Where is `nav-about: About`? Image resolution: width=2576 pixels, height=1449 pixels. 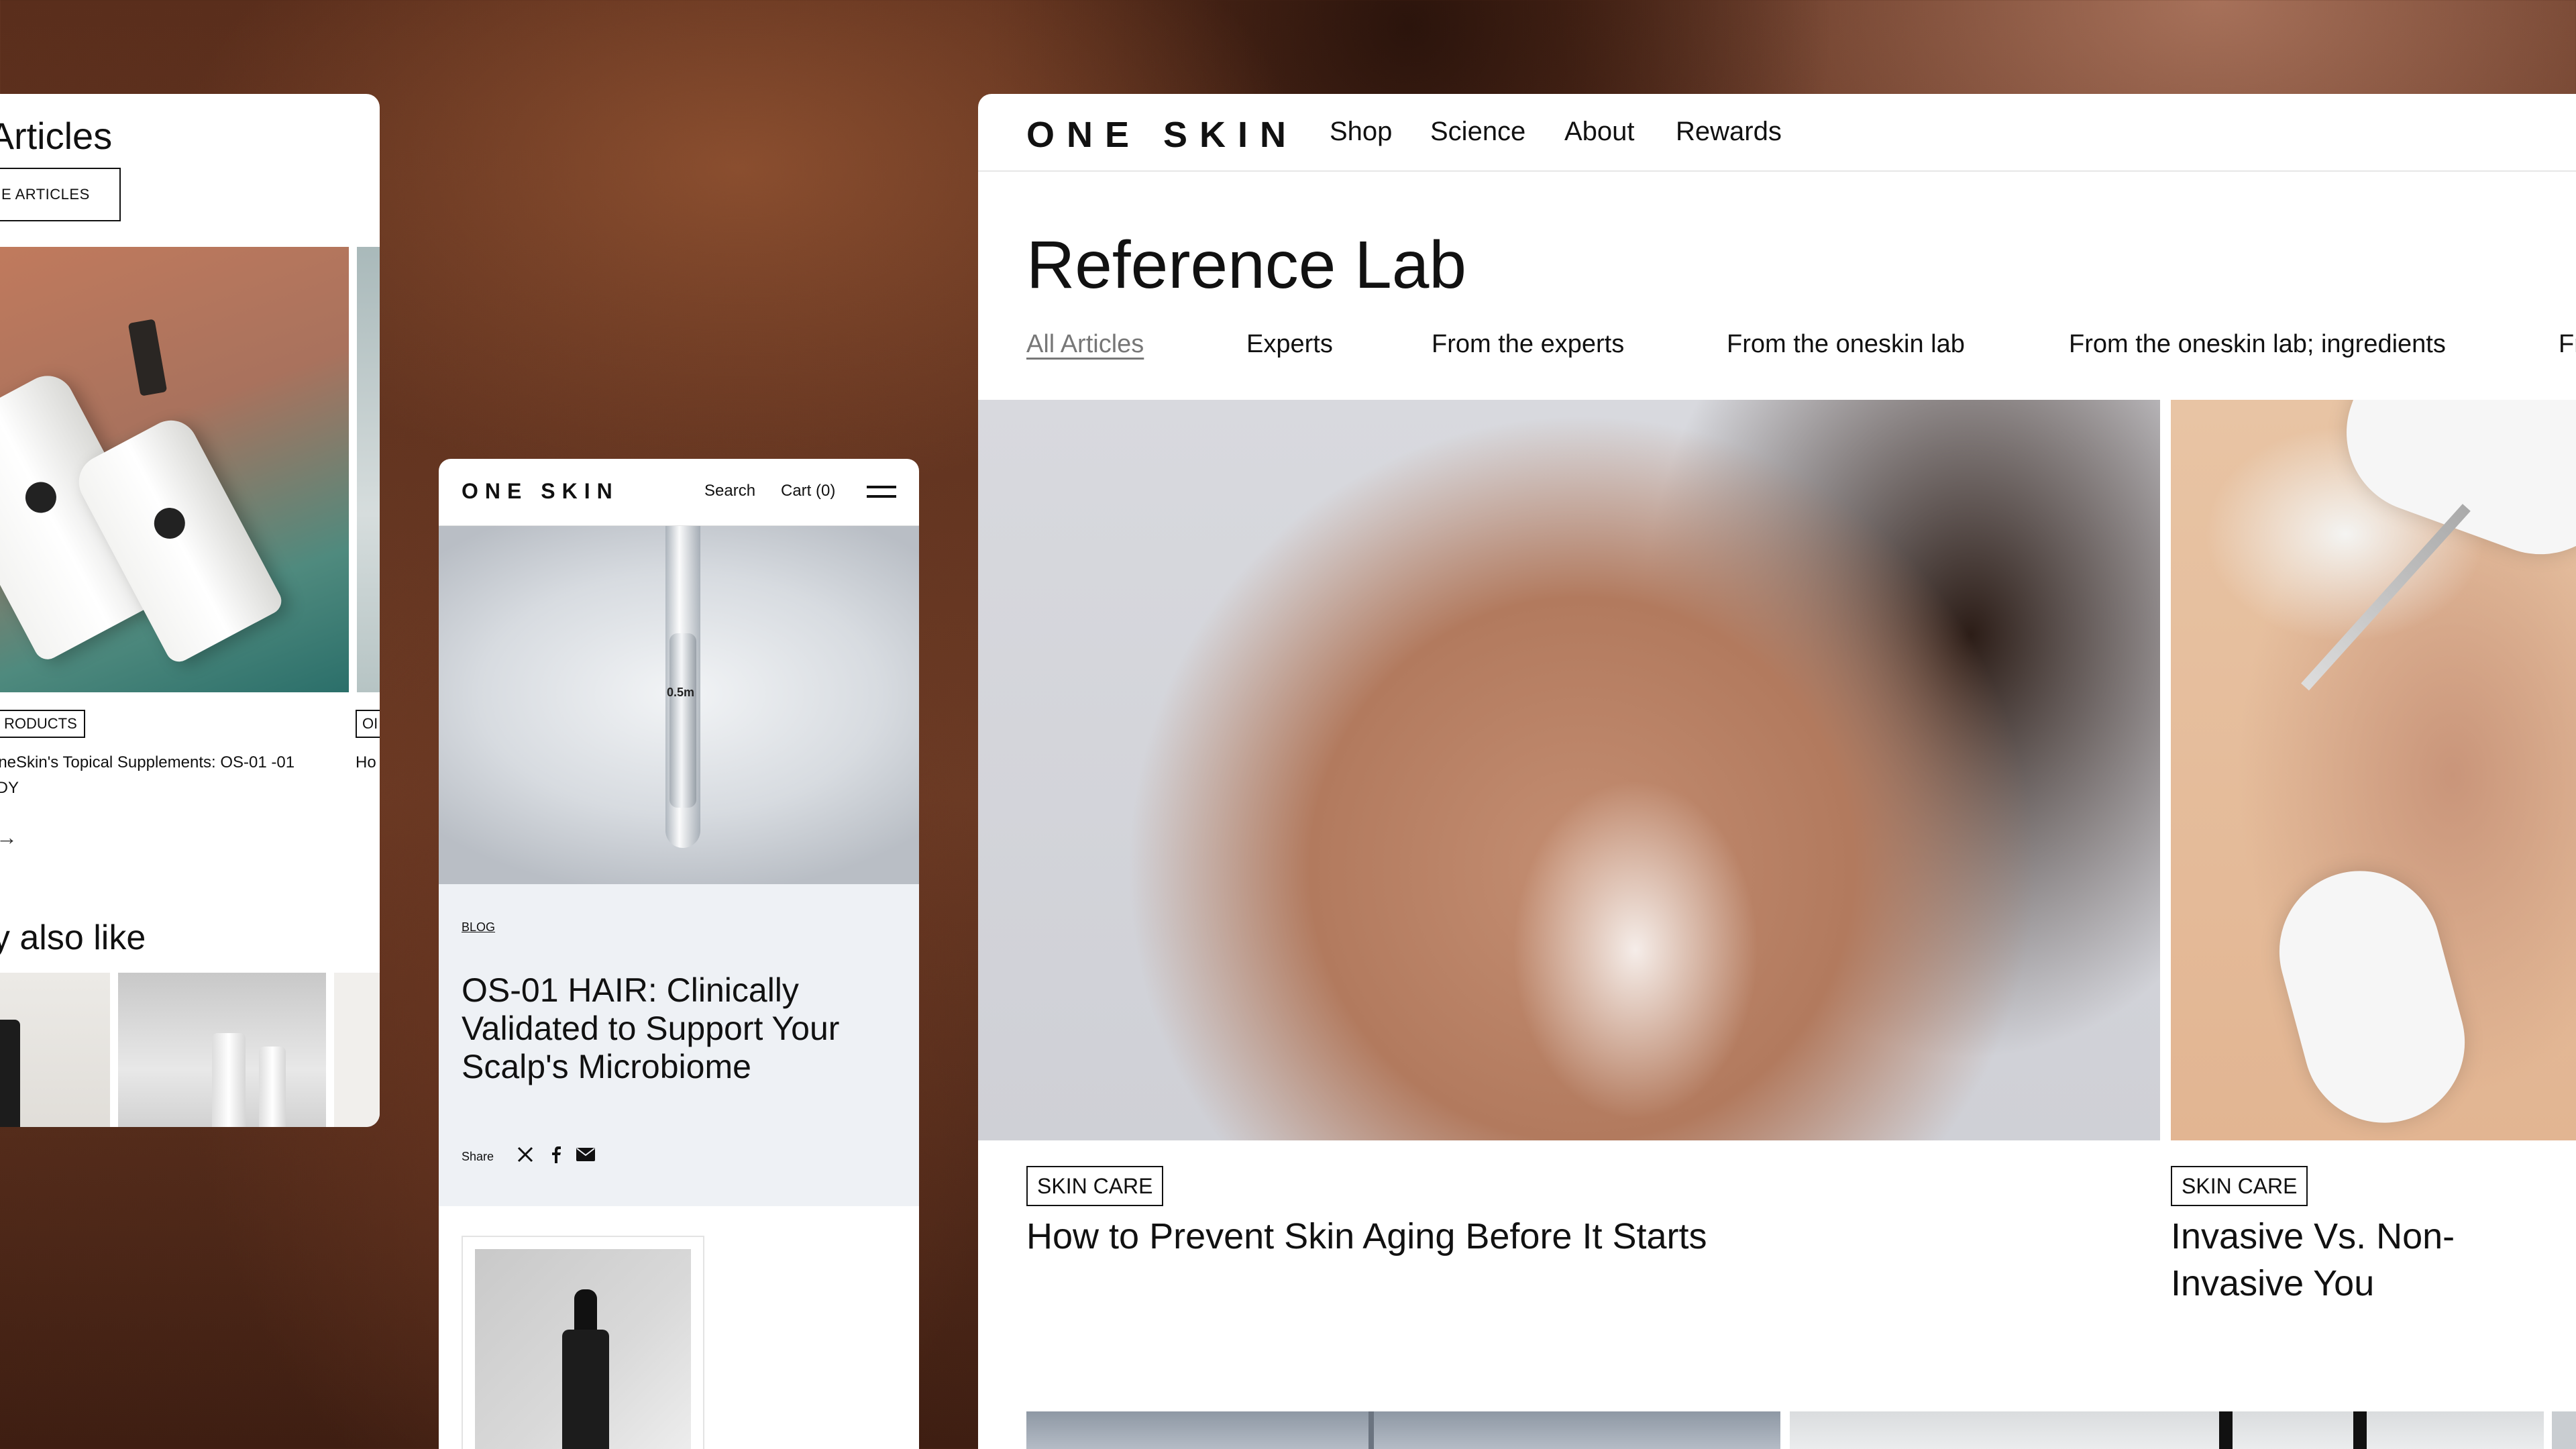 nav-about: About is located at coordinates (1599, 132).